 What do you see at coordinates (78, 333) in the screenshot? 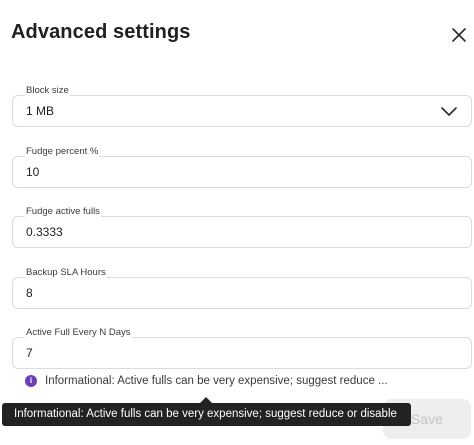
I see `active-full-every-n-days-label: Active Full Every N Days` at bounding box center [78, 333].